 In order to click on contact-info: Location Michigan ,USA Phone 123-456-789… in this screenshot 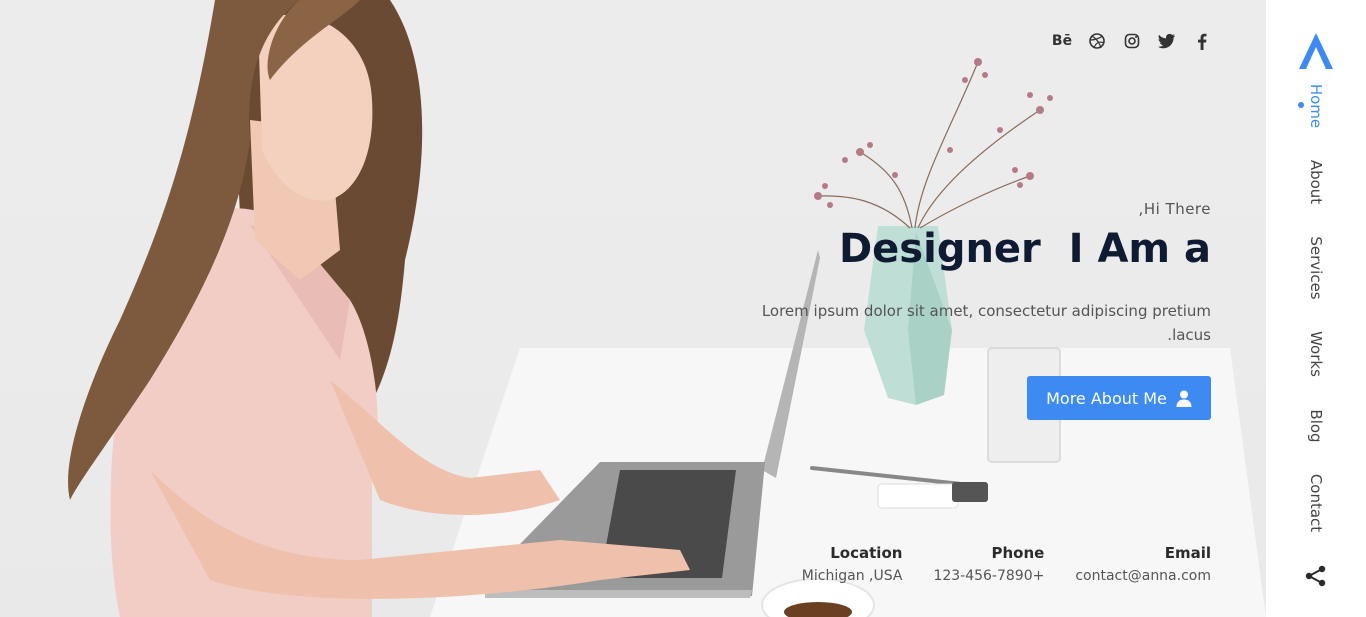, I will do `click(1006, 564)`.